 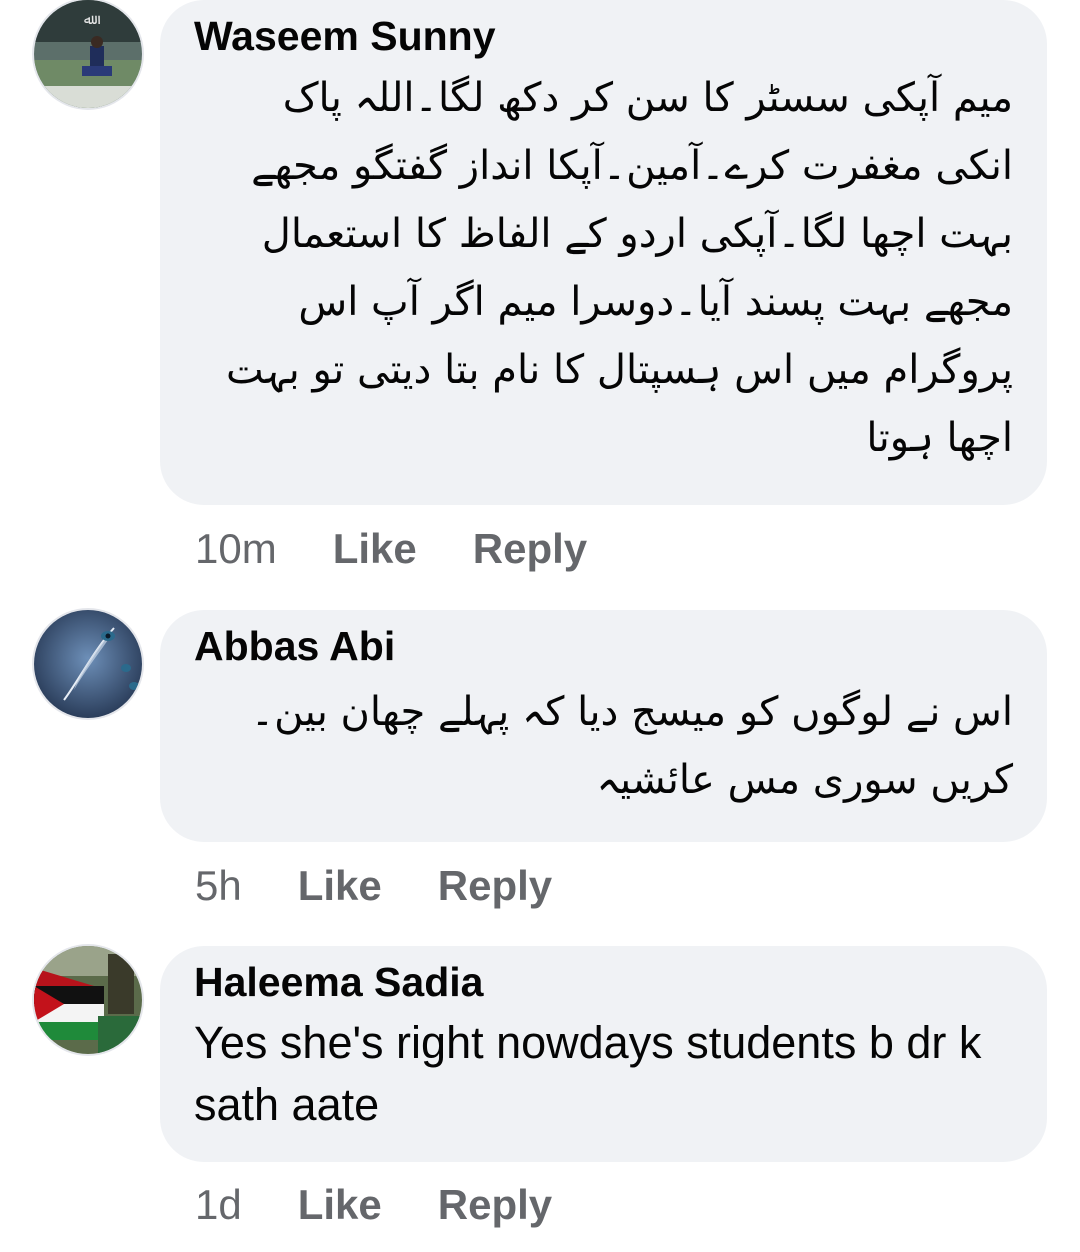 I want to click on avatar: ﷲ, so click(x=88, y=54).